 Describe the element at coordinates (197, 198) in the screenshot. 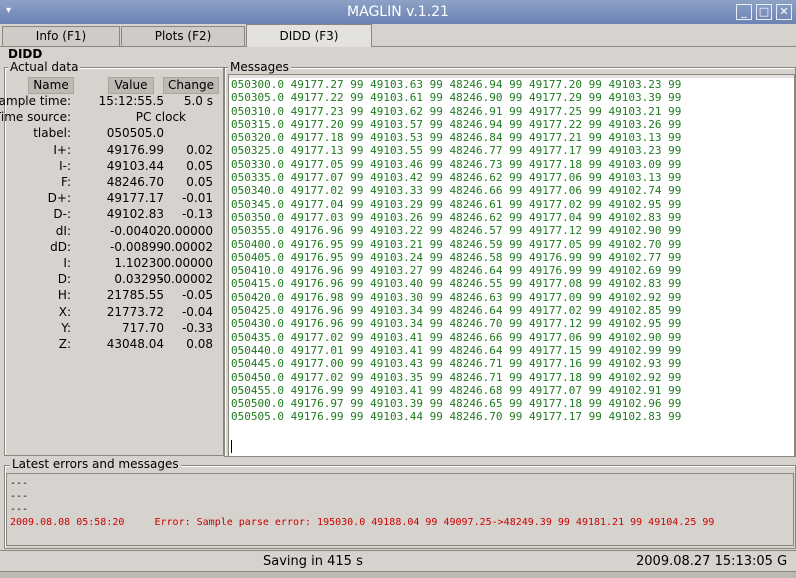

I see `data-row-change: -0.01` at that location.